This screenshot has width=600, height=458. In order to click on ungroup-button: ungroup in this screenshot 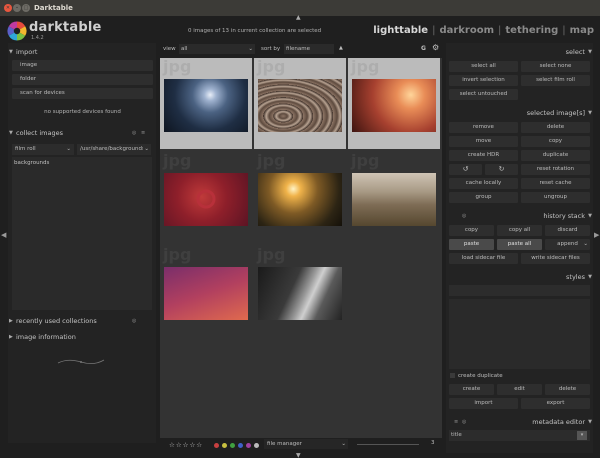, I will do `click(555, 197)`.